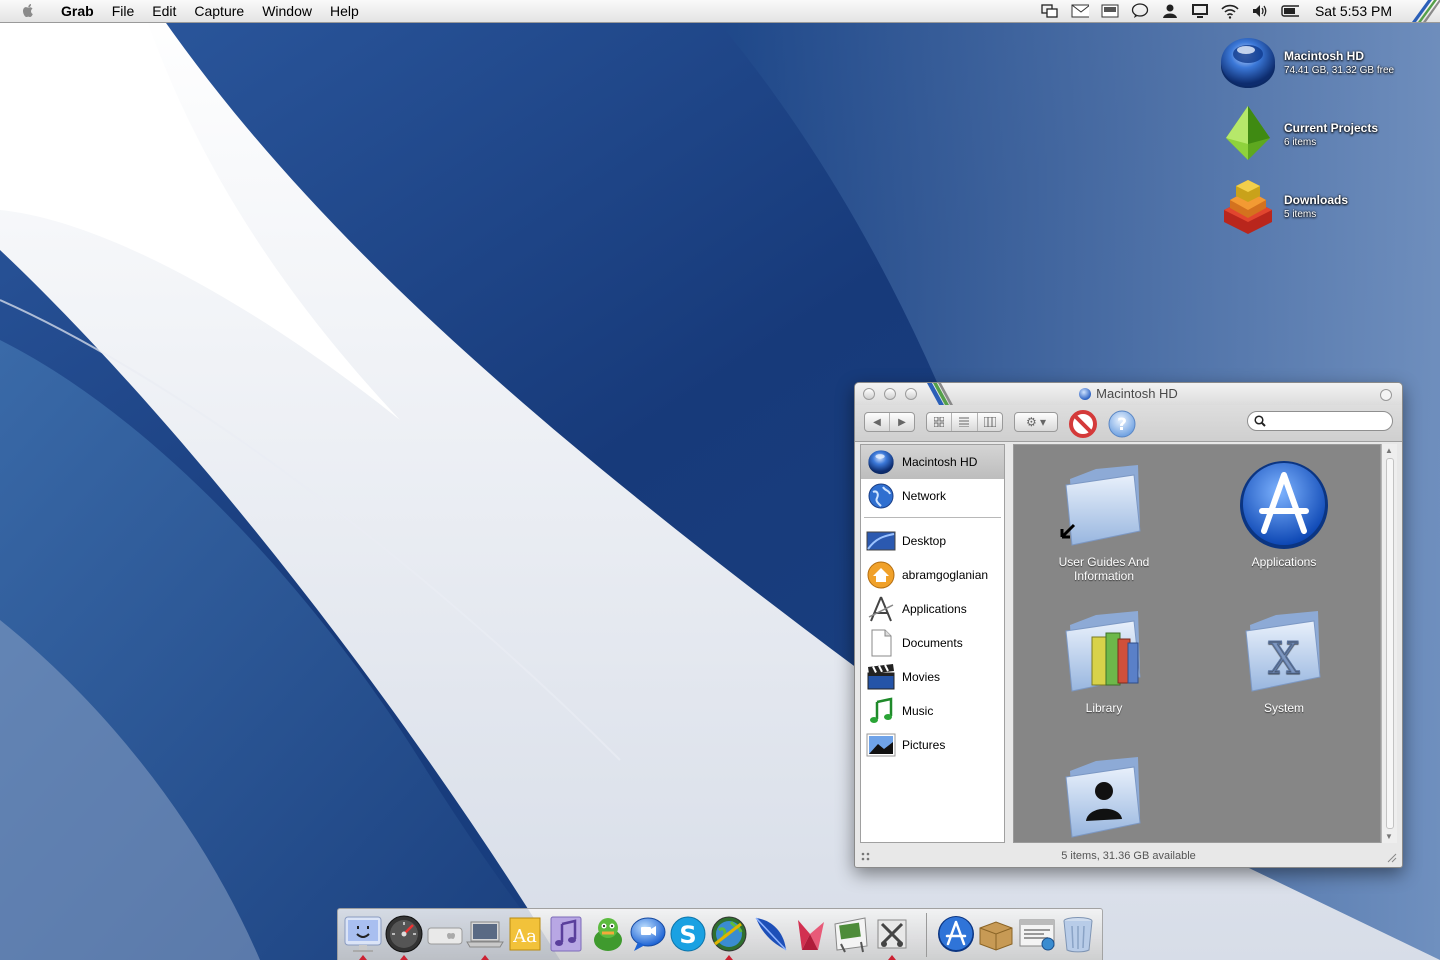  Describe the element at coordinates (881, 496) in the screenshot. I see `network-globe-icon` at that location.